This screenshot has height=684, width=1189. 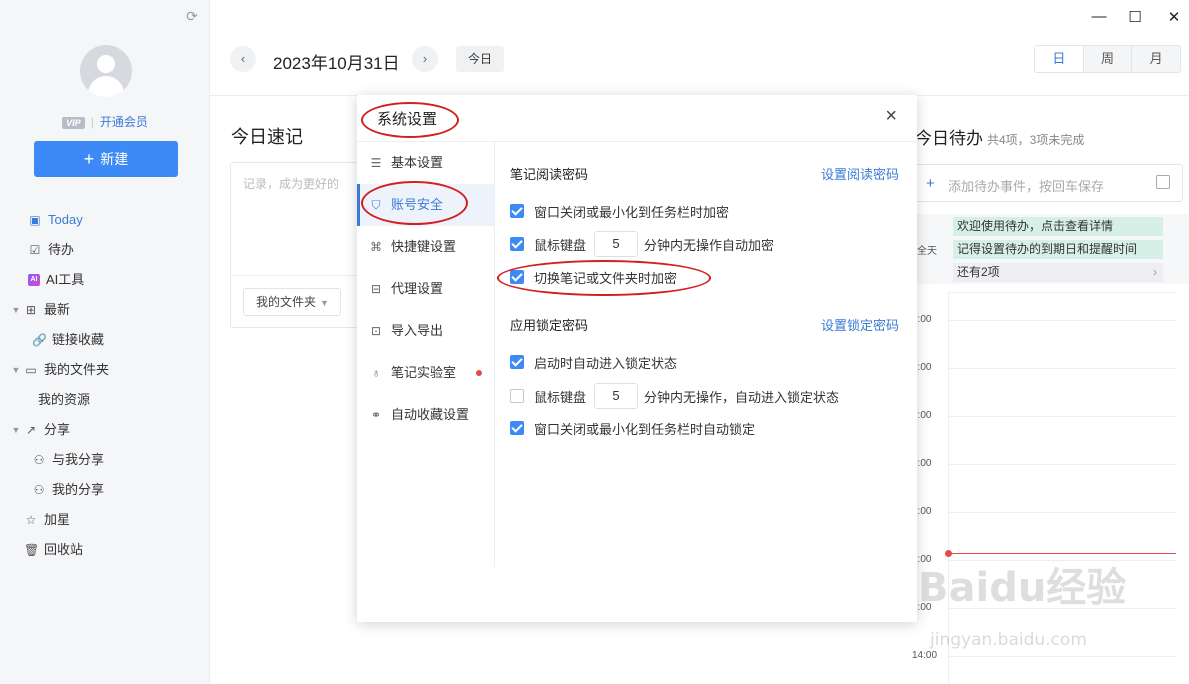 I want to click on trash-icon: 🗑, so click(x=32, y=550).